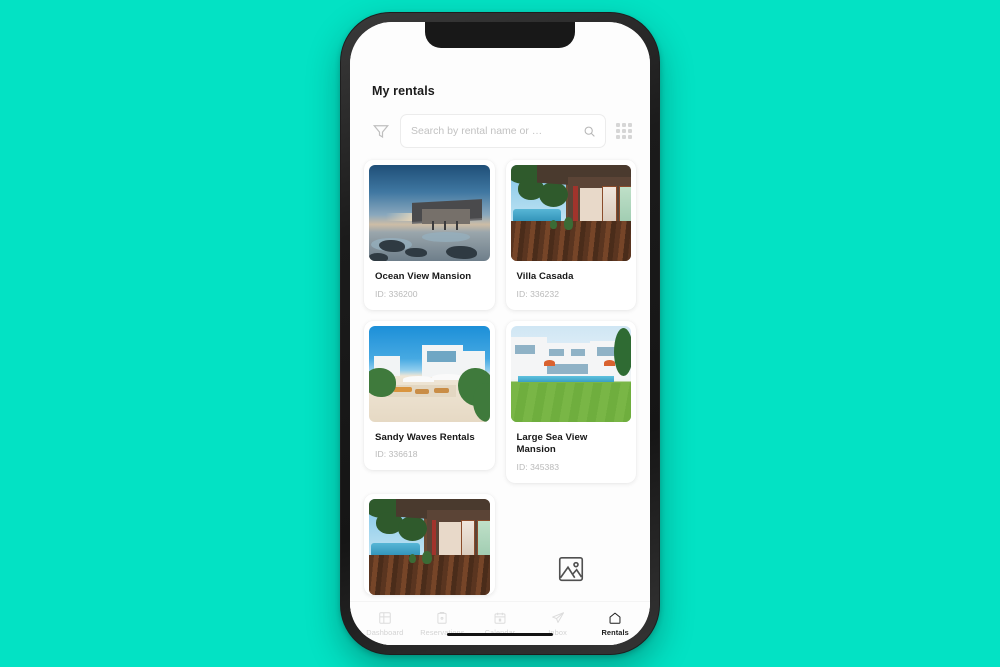  What do you see at coordinates (429, 285) in the screenshot?
I see `rental-info: Ocean View Mansion ID: 336200` at bounding box center [429, 285].